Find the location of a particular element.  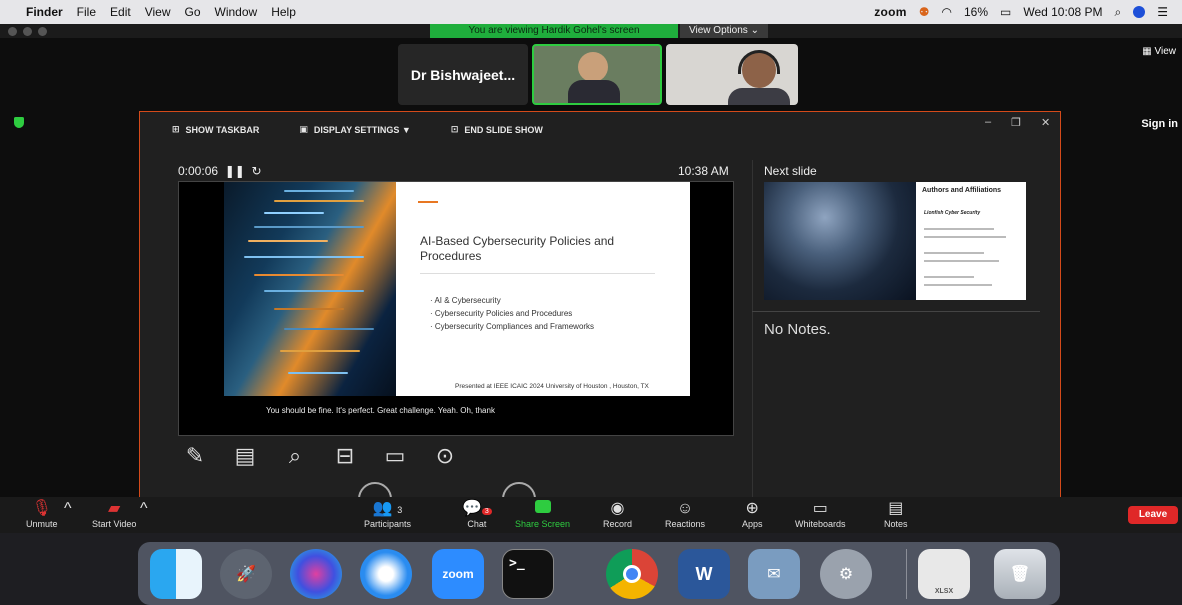

xlsx-file-icon: XLSX is located at coordinates (944, 574).